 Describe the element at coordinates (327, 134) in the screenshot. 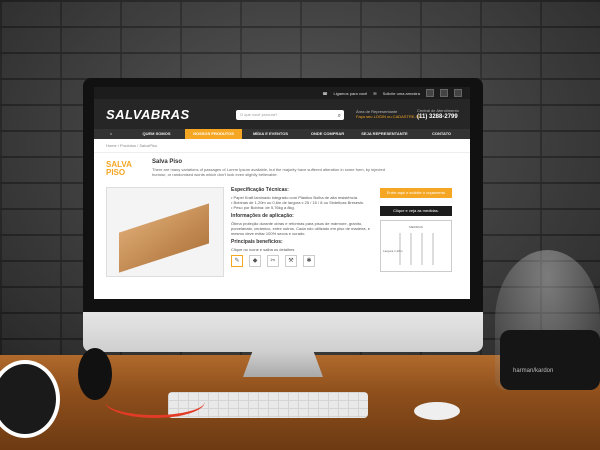

I see `nav-item-onde-comprar: ONDE COMPRAR` at that location.